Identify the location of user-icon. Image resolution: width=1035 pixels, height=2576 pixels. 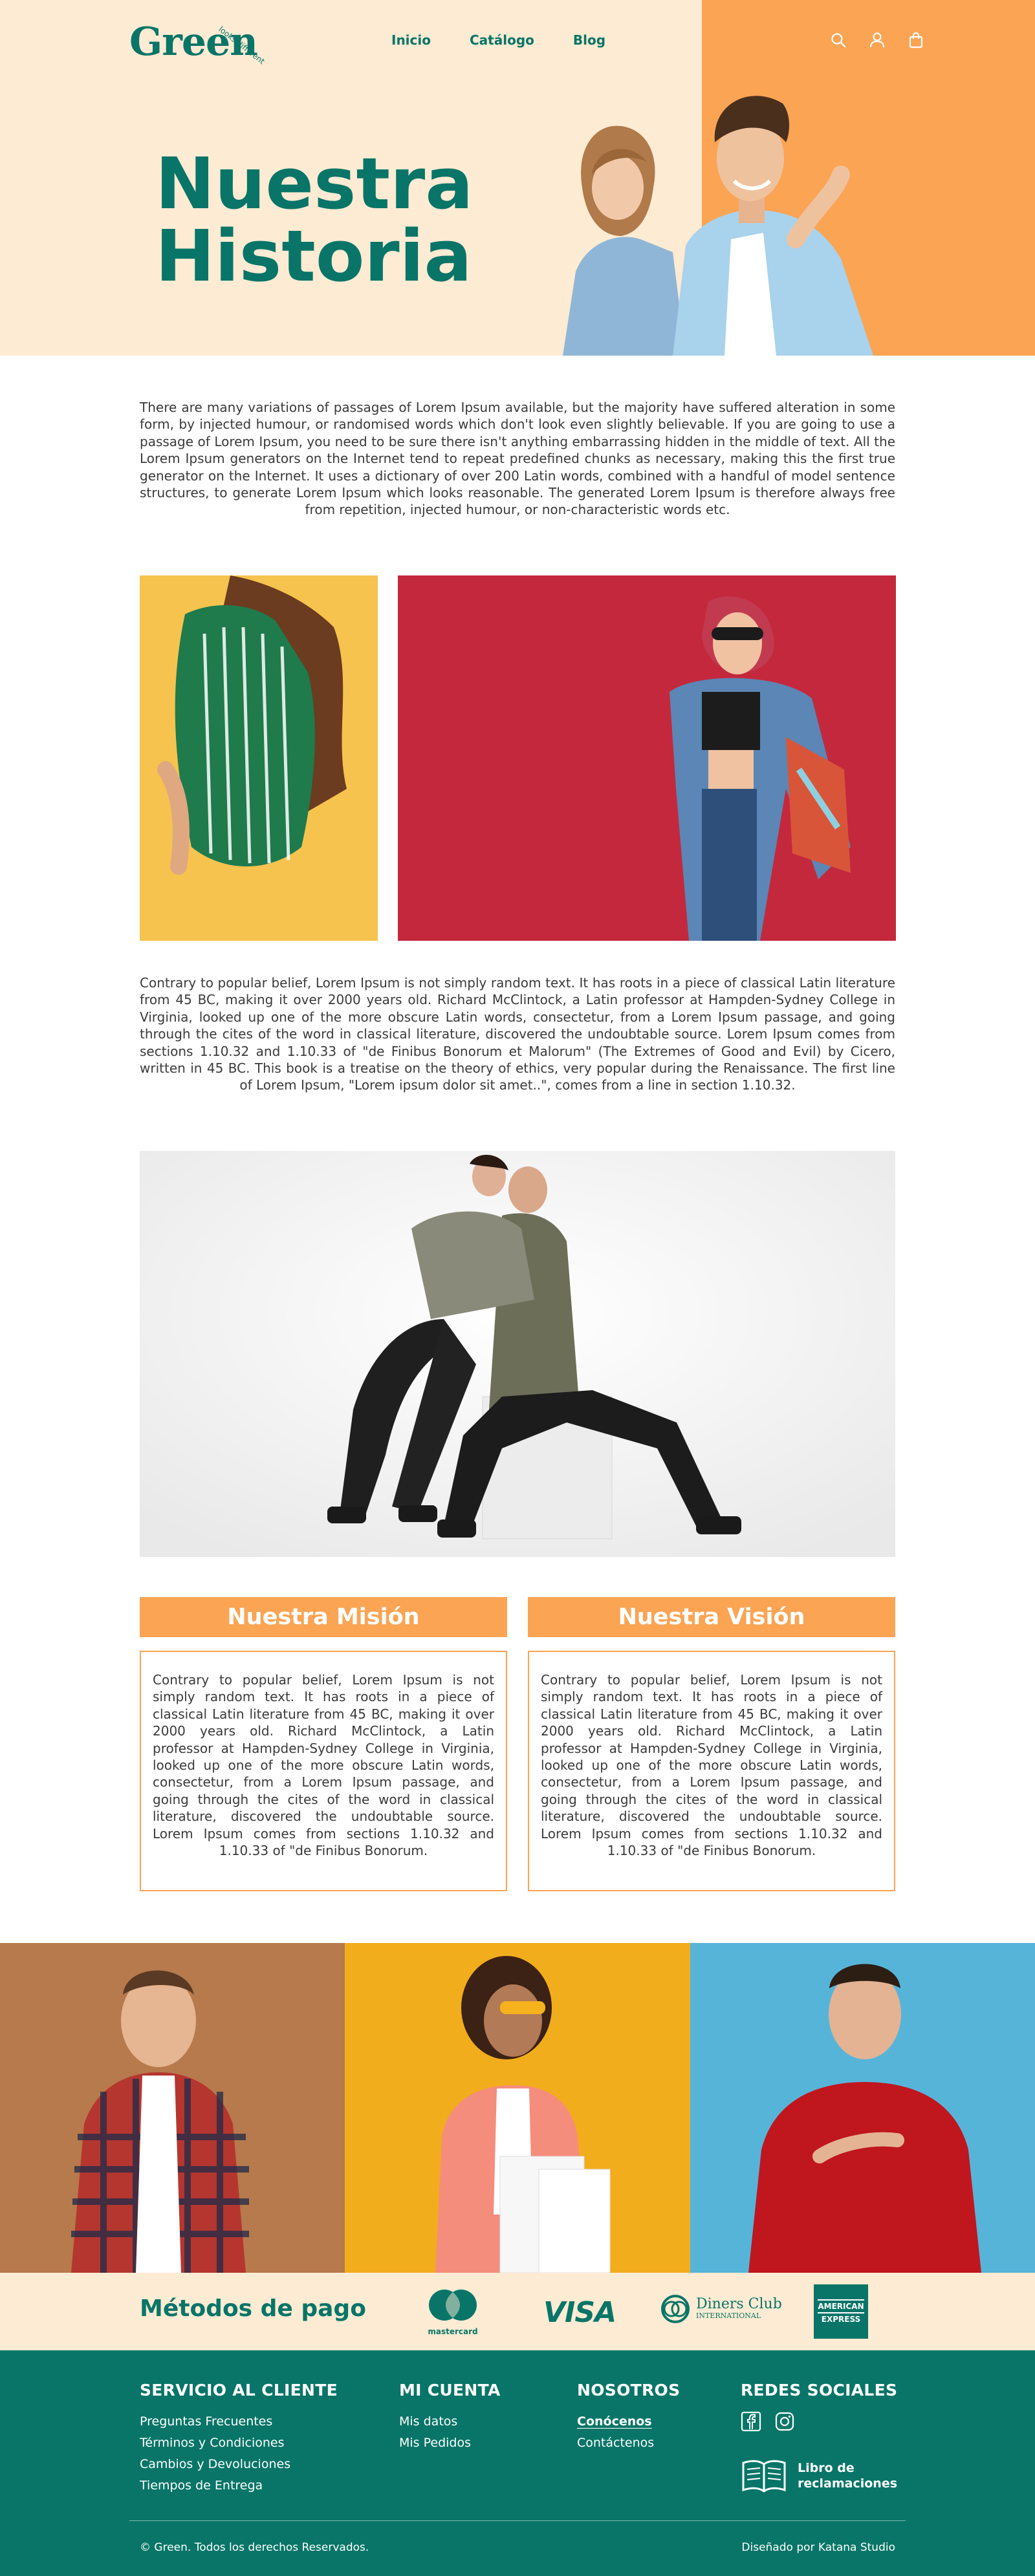
(877, 40).